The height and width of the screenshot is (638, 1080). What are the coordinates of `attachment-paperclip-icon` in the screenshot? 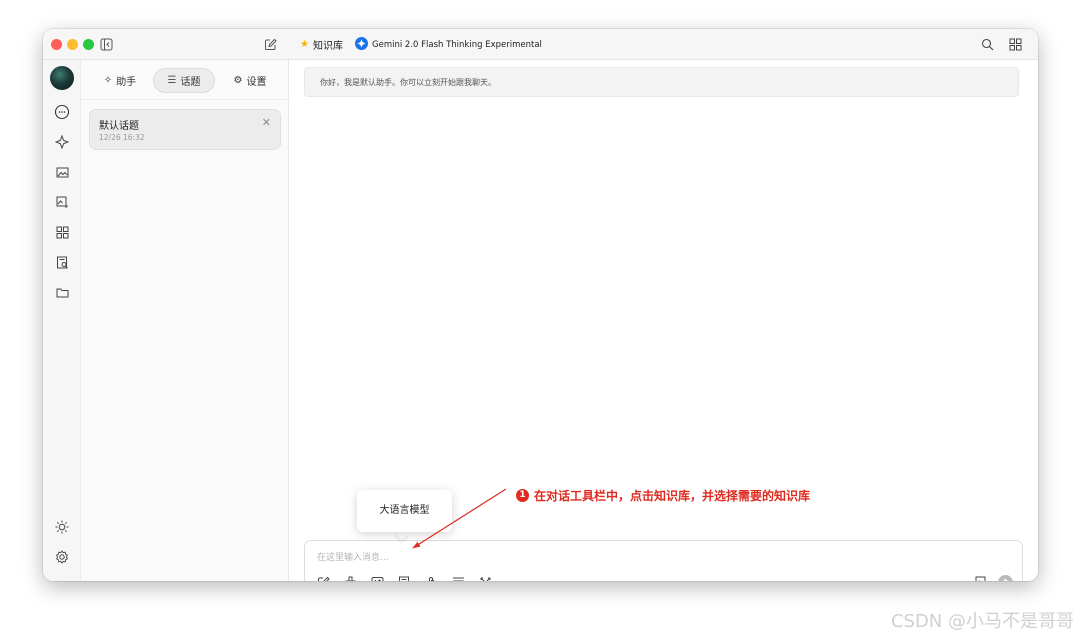 It's located at (431, 578).